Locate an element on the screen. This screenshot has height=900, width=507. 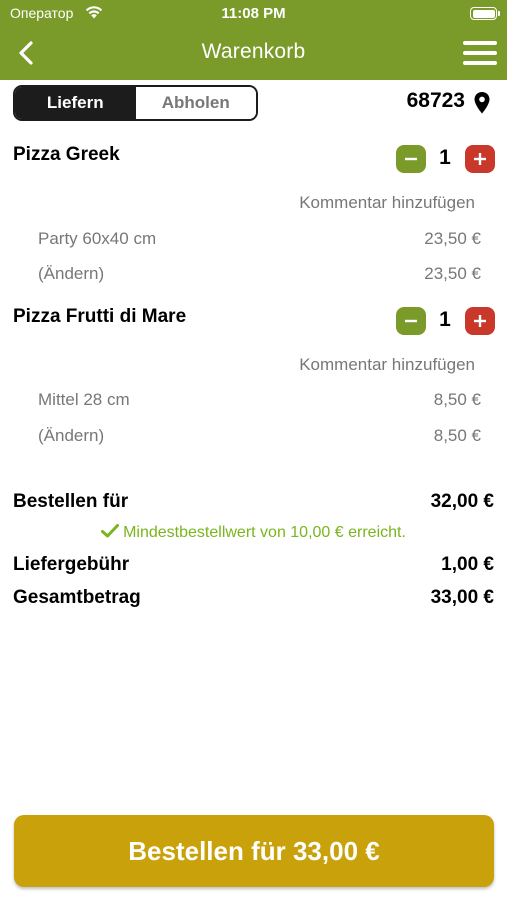
tab-abholen: Abholen is located at coordinates (195, 103).